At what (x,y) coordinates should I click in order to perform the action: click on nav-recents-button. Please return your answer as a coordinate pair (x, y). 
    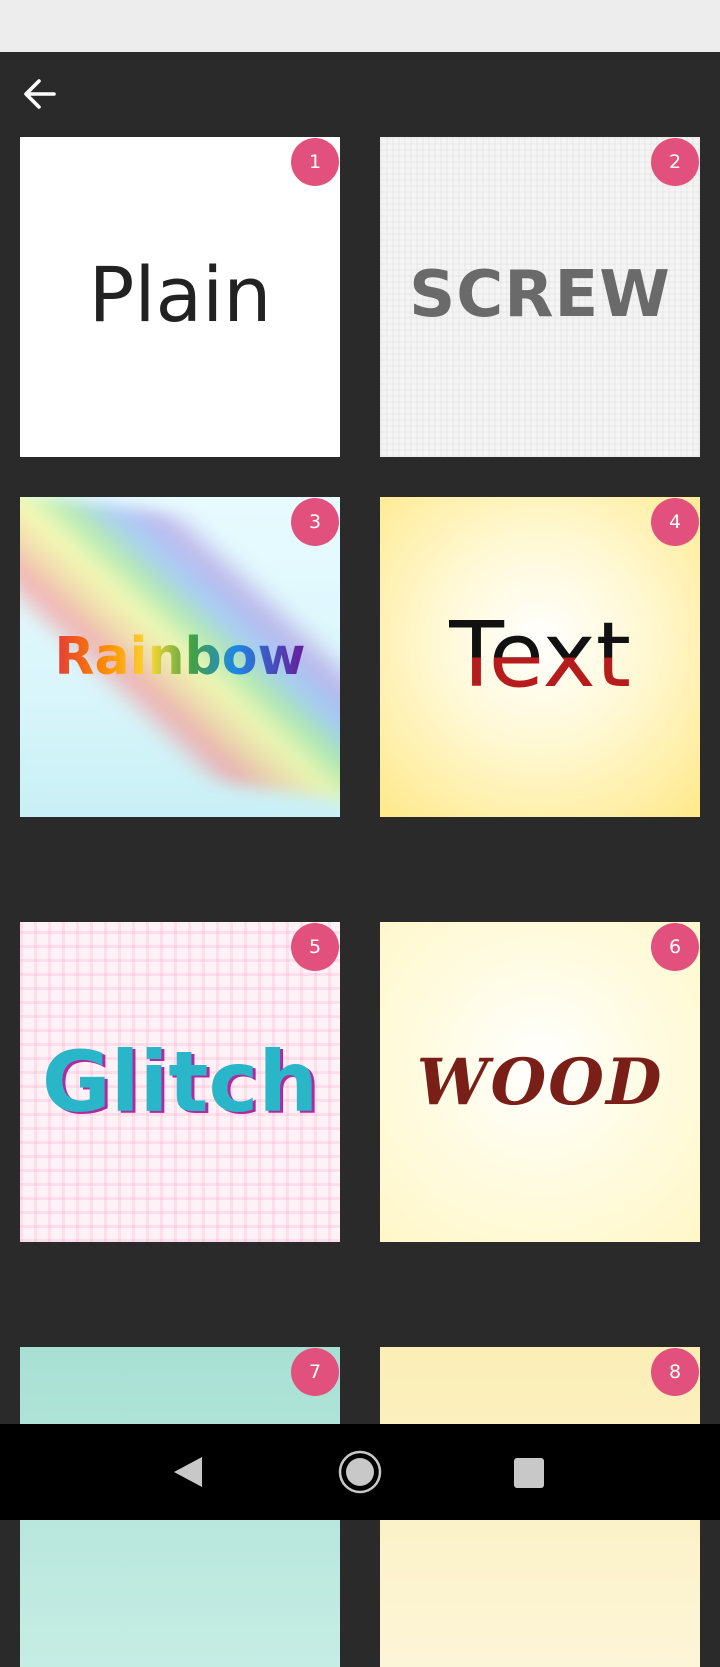
    Looking at the image, I should click on (529, 1473).